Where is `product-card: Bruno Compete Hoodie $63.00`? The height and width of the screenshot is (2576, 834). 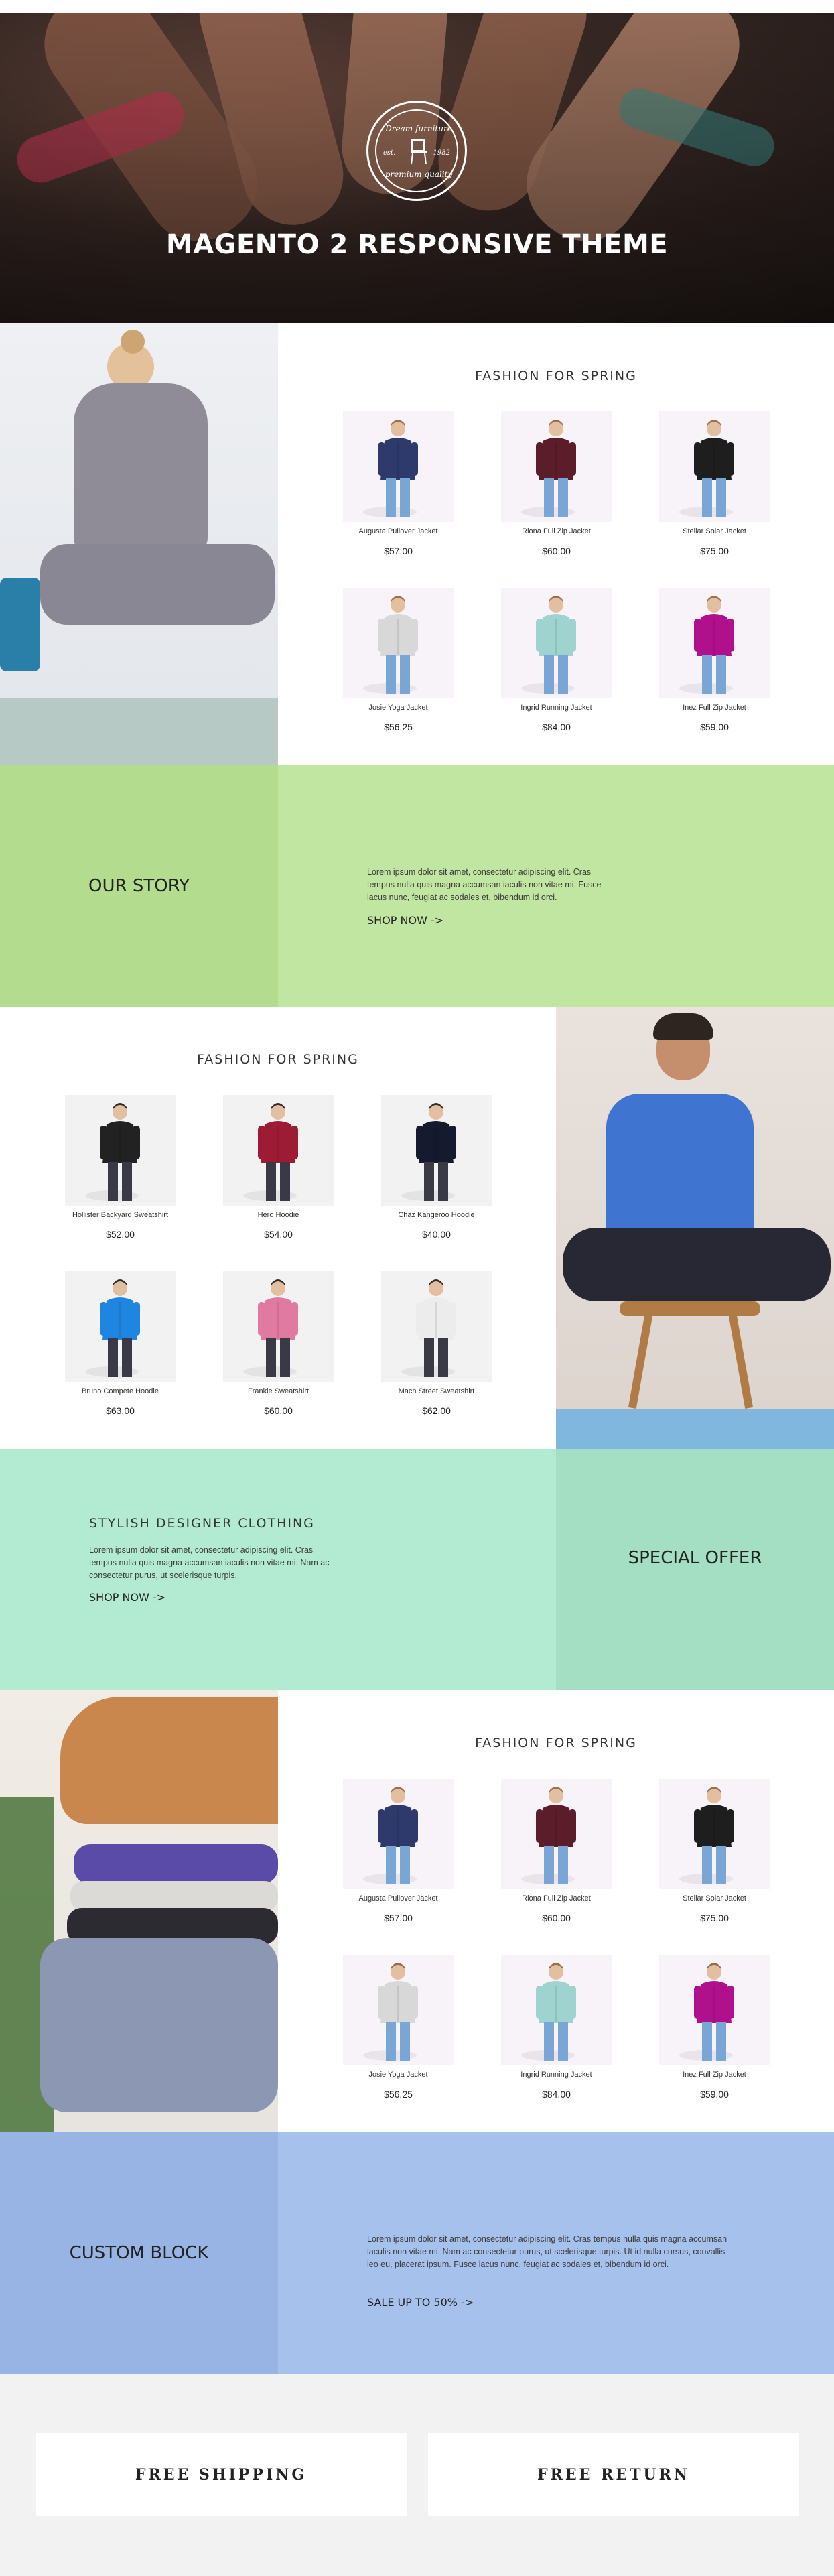
product-card: Bruno Compete Hoodie $63.00 is located at coordinates (121, 1343).